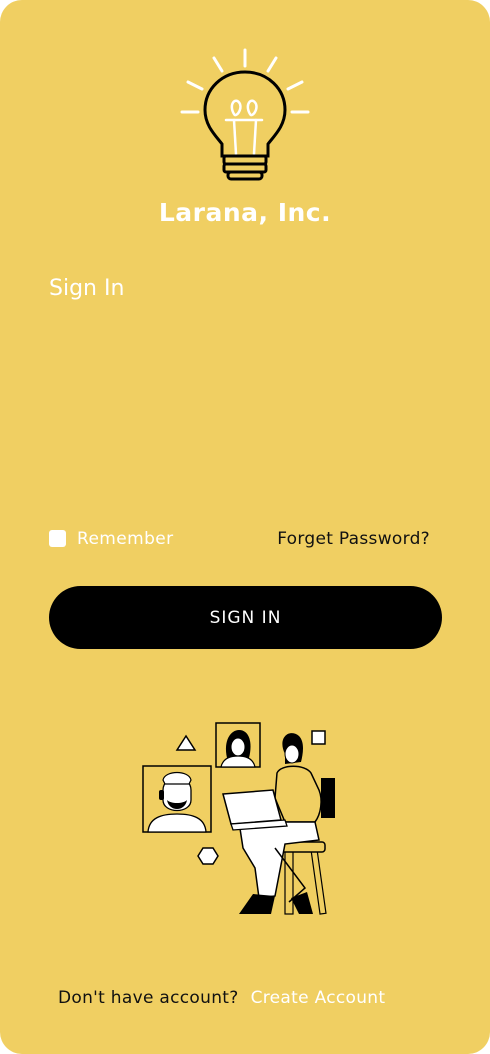  Describe the element at coordinates (245, 617) in the screenshot. I see `sign-in-button: SIGN IN` at that location.